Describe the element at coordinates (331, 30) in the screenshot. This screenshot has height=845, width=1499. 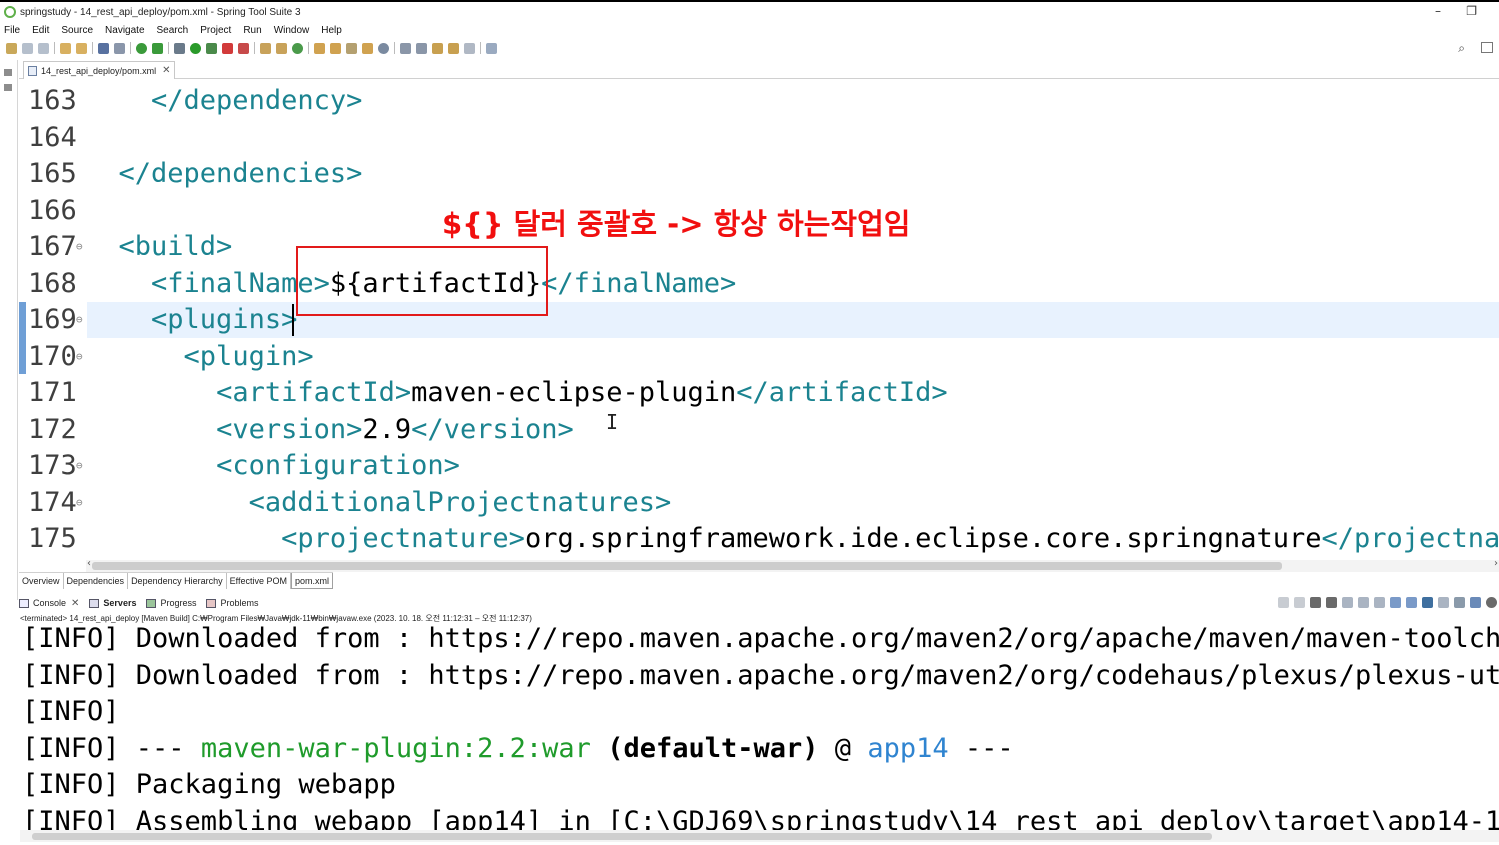
I see `menu-help: Help` at that location.